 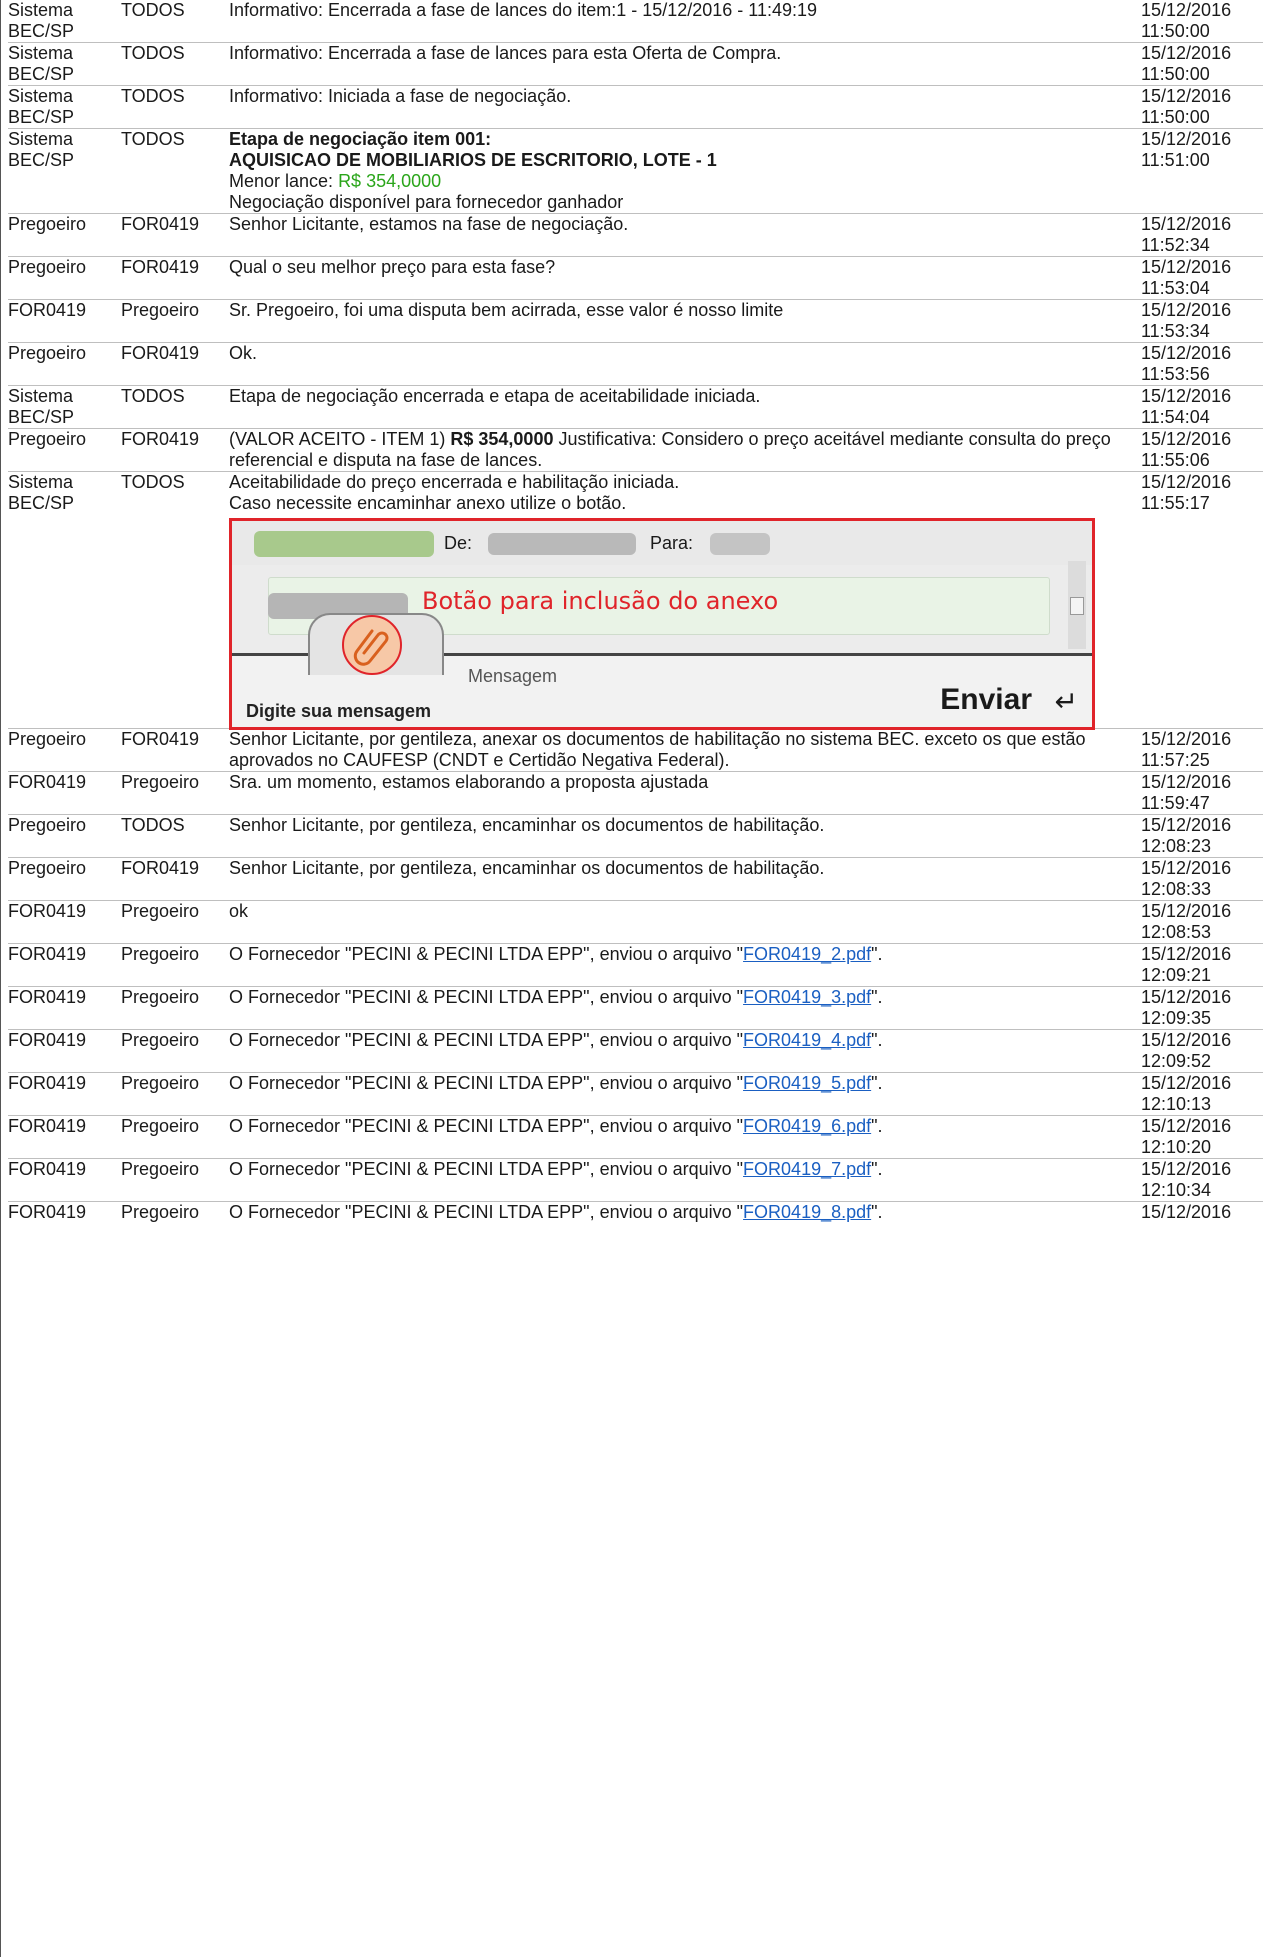 What do you see at coordinates (284, 181) in the screenshot?
I see `lowest-bid-label: Menor lance:` at bounding box center [284, 181].